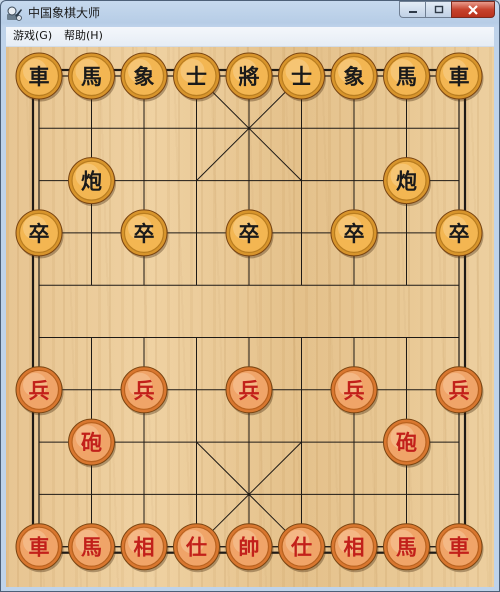 This screenshot has height=592, width=500. Describe the element at coordinates (14, 13) in the screenshot. I see `app-icon` at that location.